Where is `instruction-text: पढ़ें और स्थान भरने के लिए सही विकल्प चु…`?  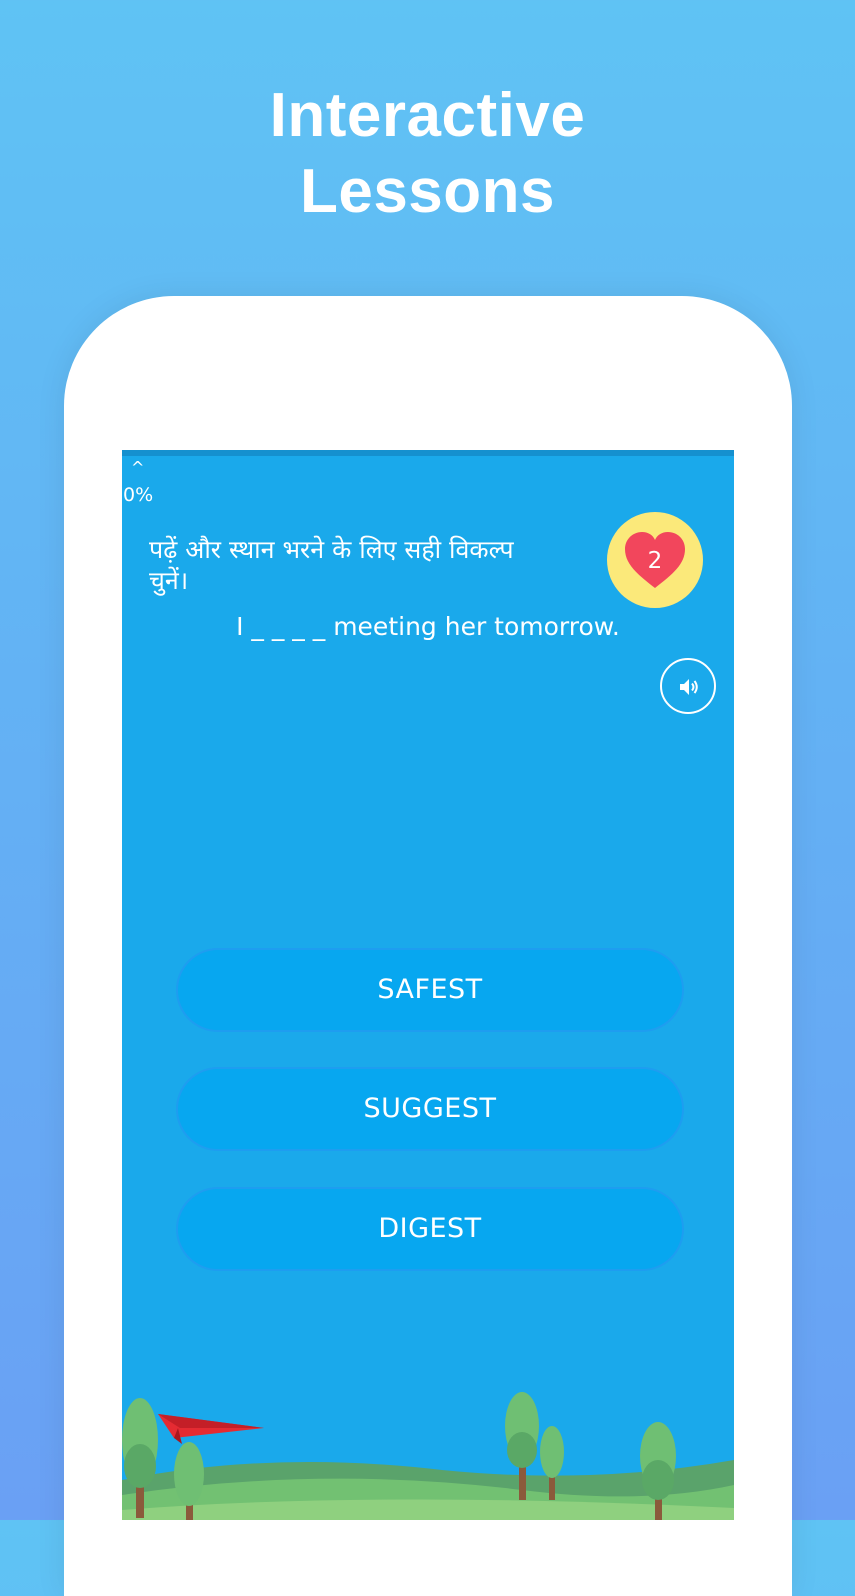 instruction-text: पढ़ें और स्थान भरने के लिए सही विकल्प चु… is located at coordinates (331, 565).